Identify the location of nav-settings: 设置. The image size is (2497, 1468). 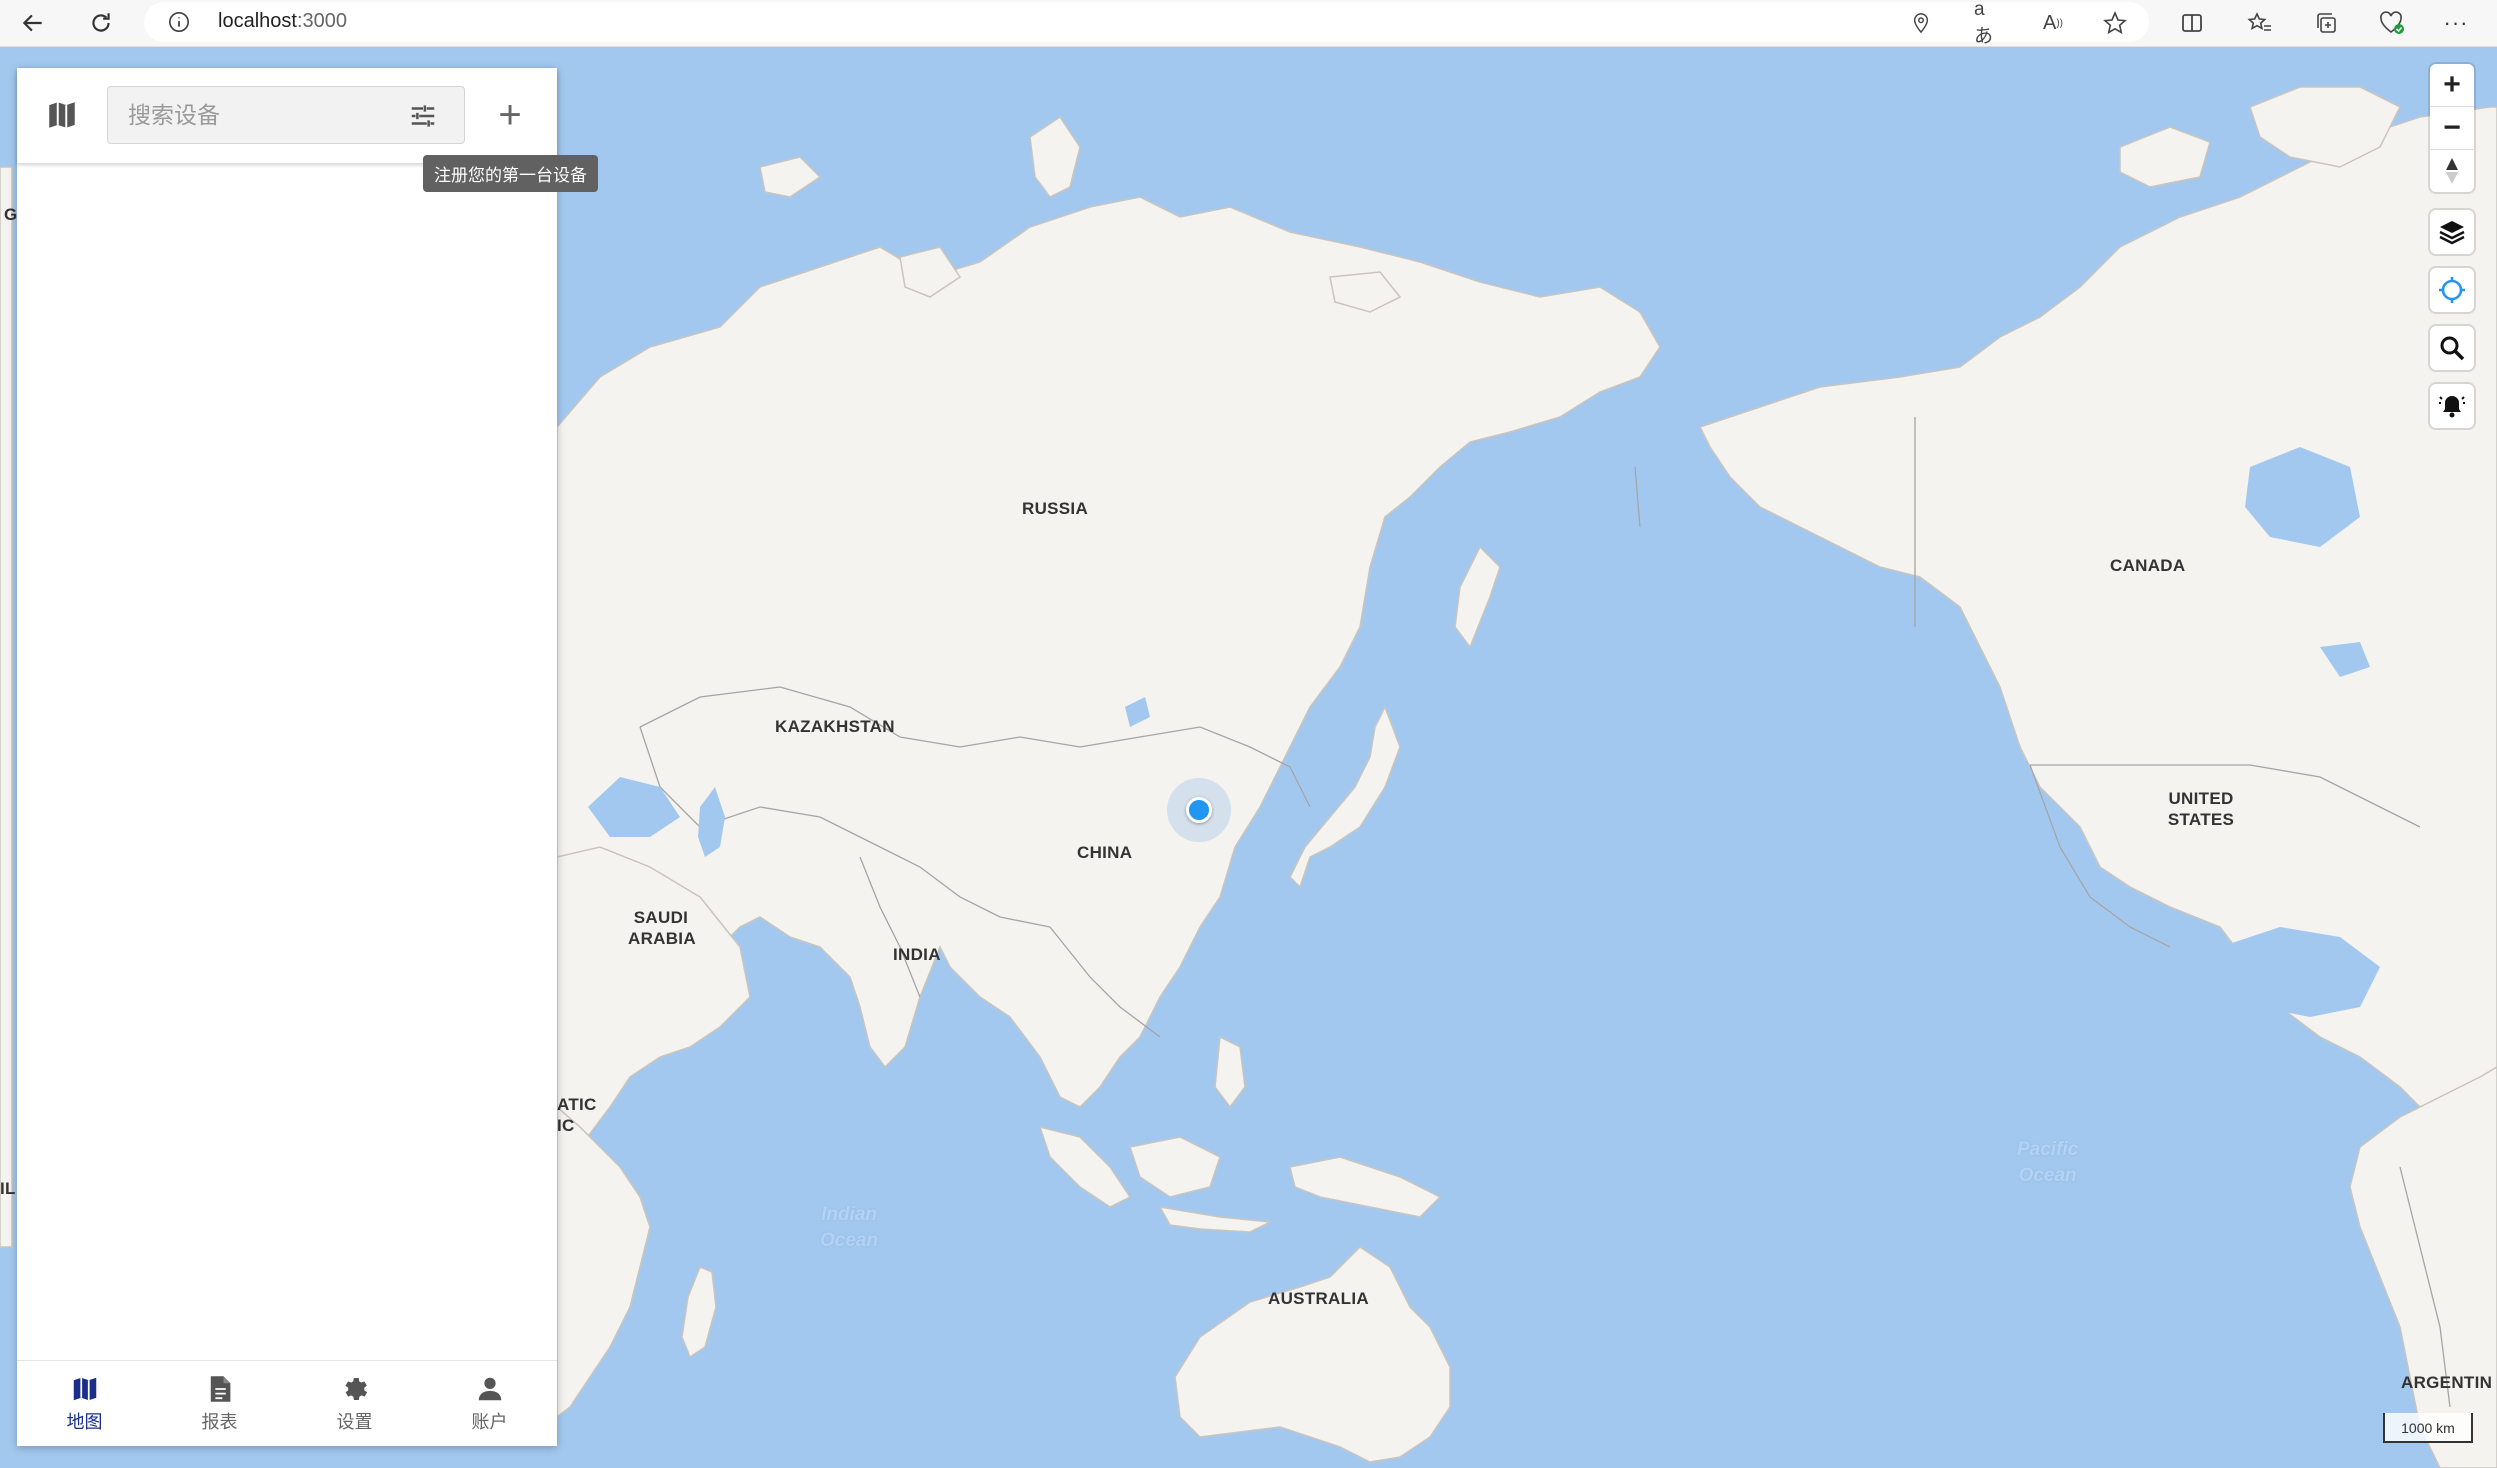
(354, 1403).